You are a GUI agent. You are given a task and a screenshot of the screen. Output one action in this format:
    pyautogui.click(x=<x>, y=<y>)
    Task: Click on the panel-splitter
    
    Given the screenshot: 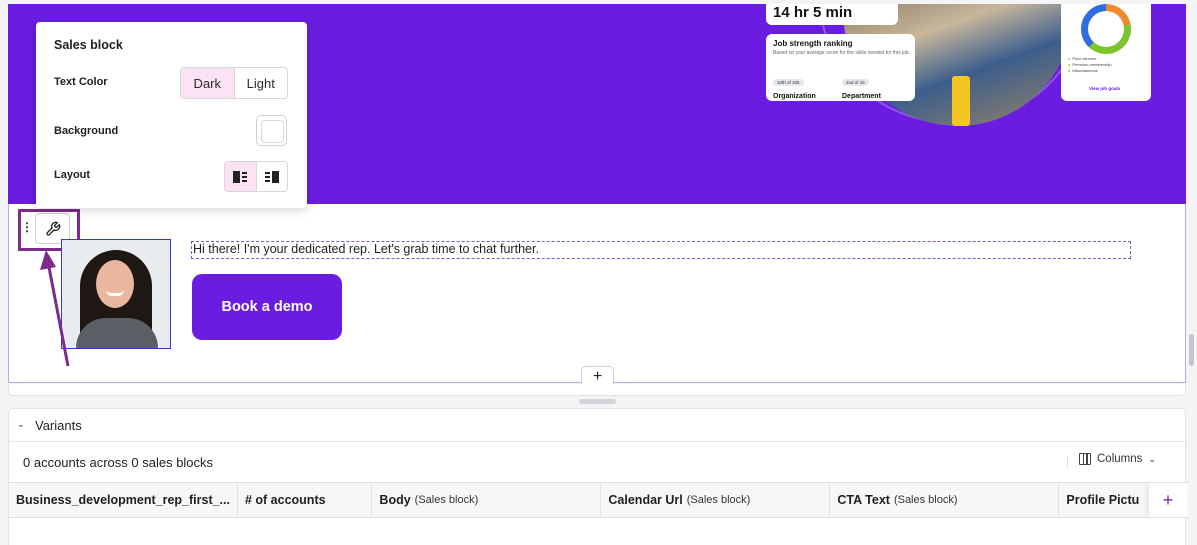 What is the action you would take?
    pyautogui.click(x=597, y=390)
    